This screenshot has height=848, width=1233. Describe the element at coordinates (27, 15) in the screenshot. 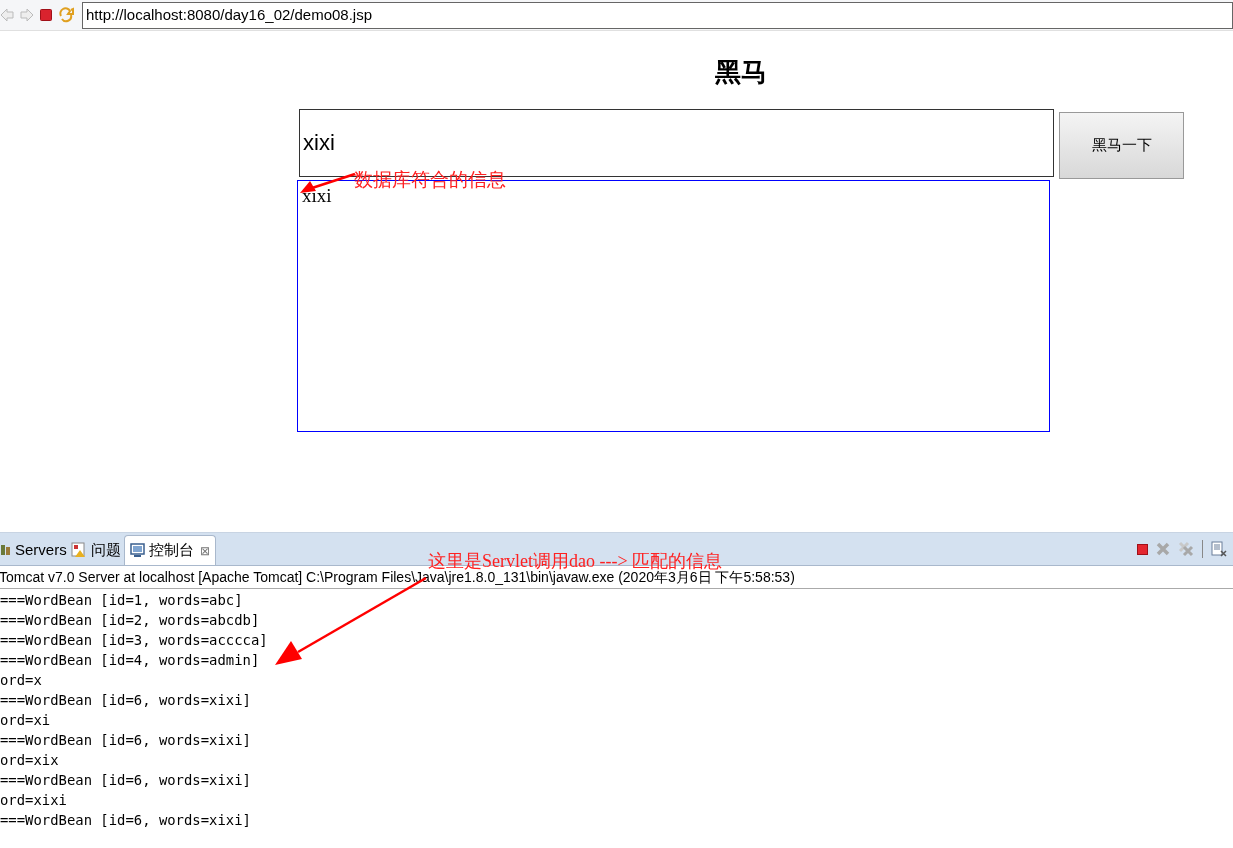

I see `forward-icon` at that location.